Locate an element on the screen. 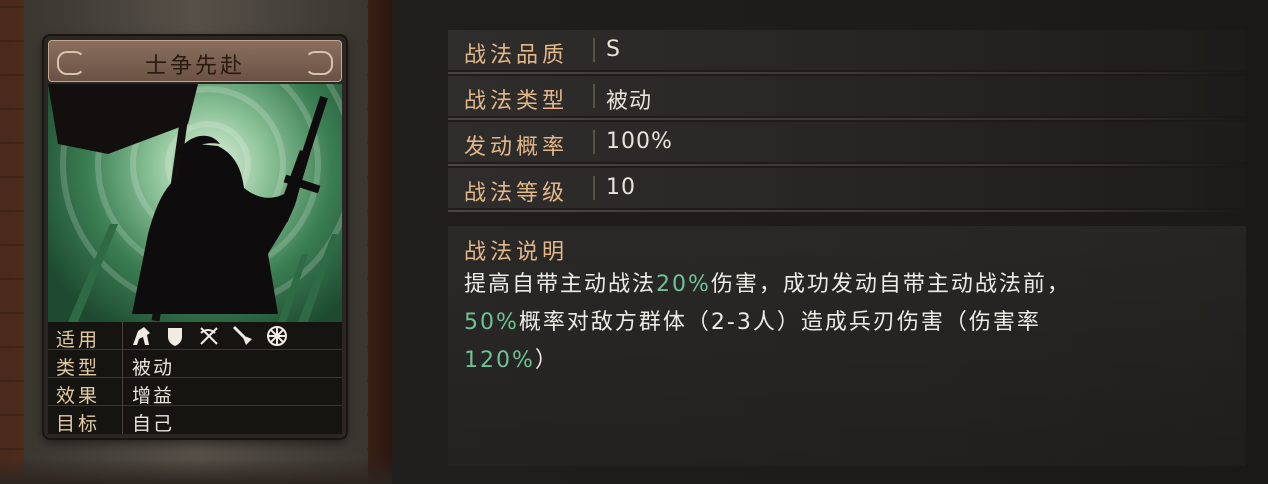 This screenshot has height=484, width=1268. highlight-value: 120% is located at coordinates (499, 360).